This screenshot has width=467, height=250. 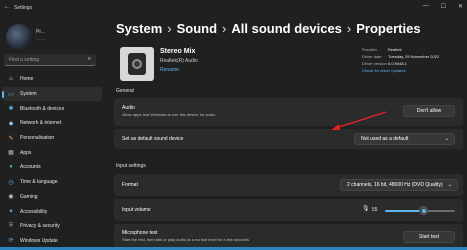 I want to click on sidebar-item-time-language: ◷ Time & language, so click(x=52, y=182).